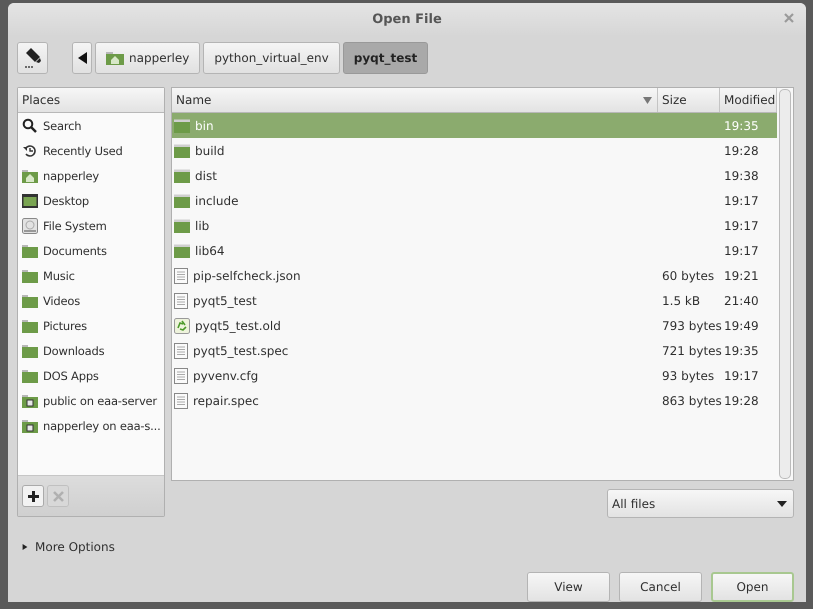  Describe the element at coordinates (91, 400) in the screenshot. I see `sidebar-item: public on eaa-server` at that location.